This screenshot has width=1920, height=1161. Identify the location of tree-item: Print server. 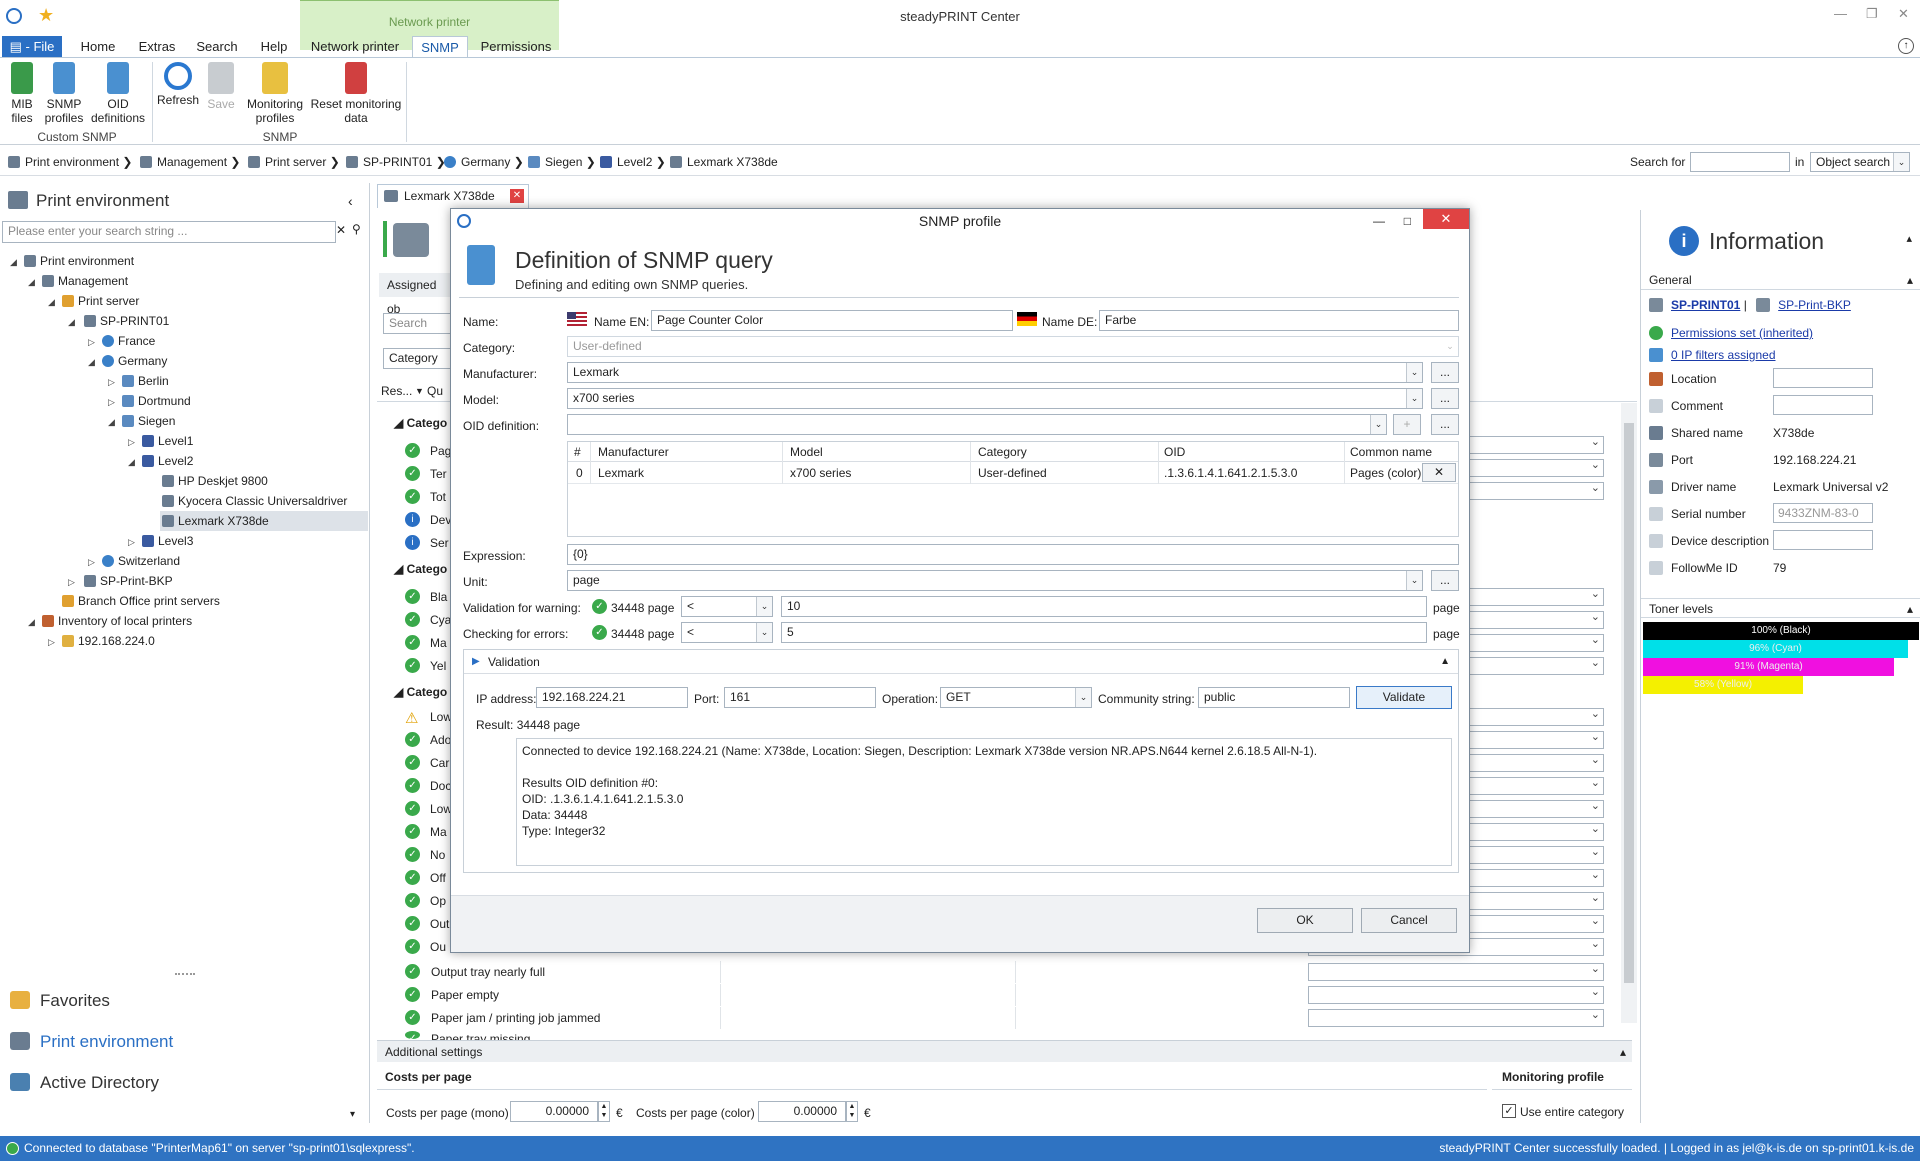
(100, 301).